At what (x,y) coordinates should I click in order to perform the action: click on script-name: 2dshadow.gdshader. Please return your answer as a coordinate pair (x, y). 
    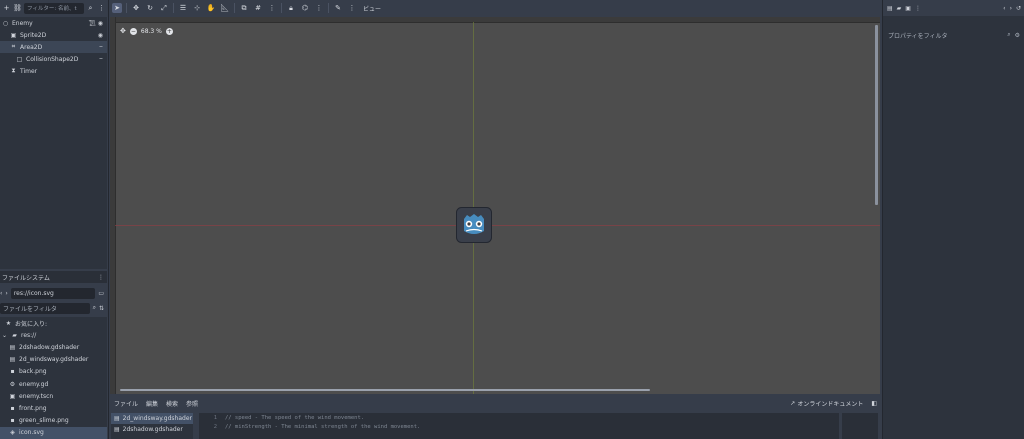
    Looking at the image, I should click on (152, 429).